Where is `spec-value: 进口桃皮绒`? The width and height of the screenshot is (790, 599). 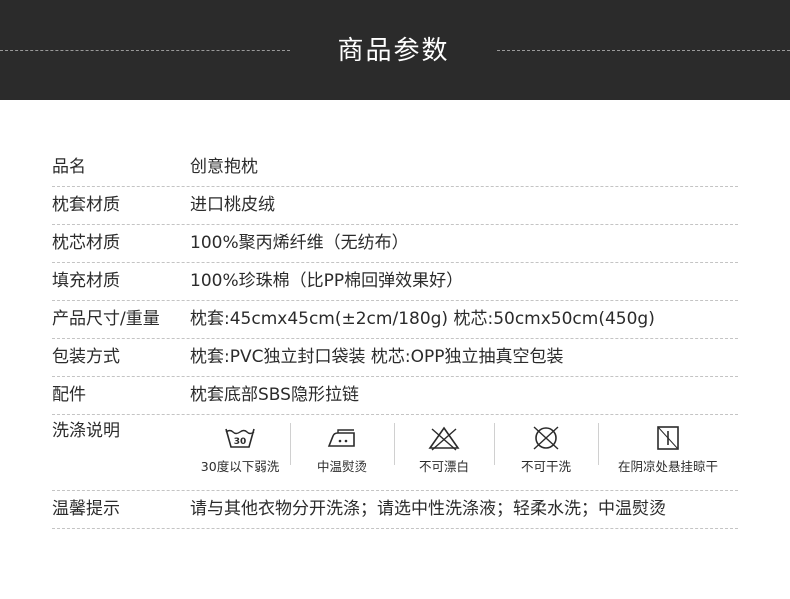 spec-value: 进口桃皮绒 is located at coordinates (232, 205).